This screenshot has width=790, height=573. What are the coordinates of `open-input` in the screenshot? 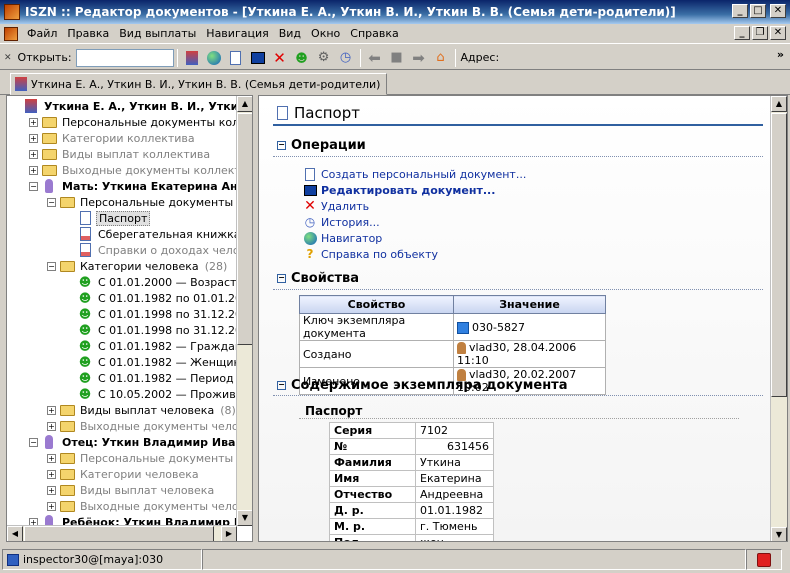 It's located at (124, 57).